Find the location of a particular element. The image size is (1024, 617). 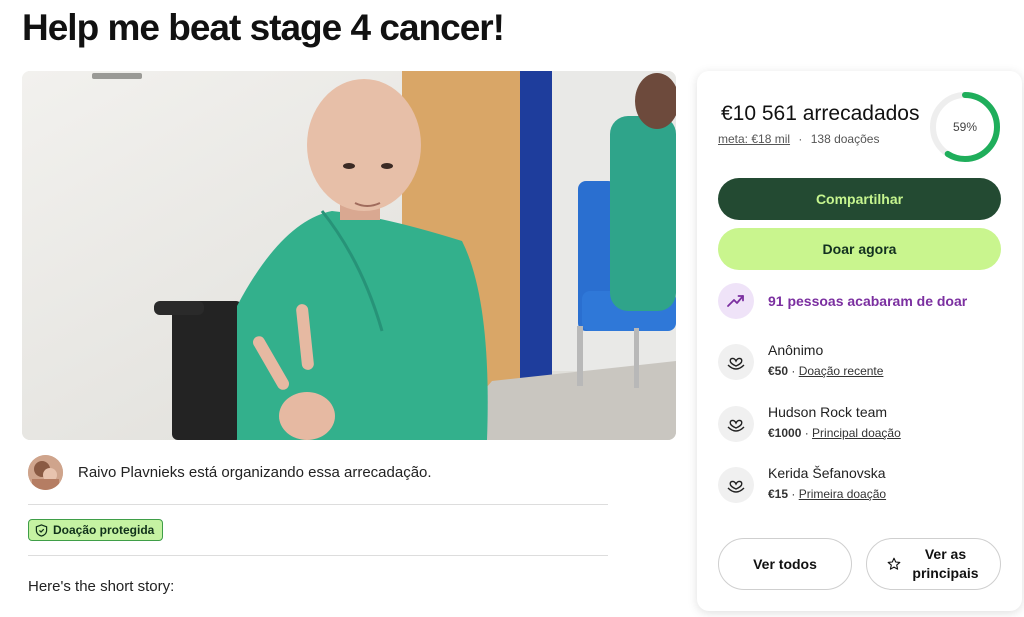

organizer-avatar is located at coordinates (45, 472).